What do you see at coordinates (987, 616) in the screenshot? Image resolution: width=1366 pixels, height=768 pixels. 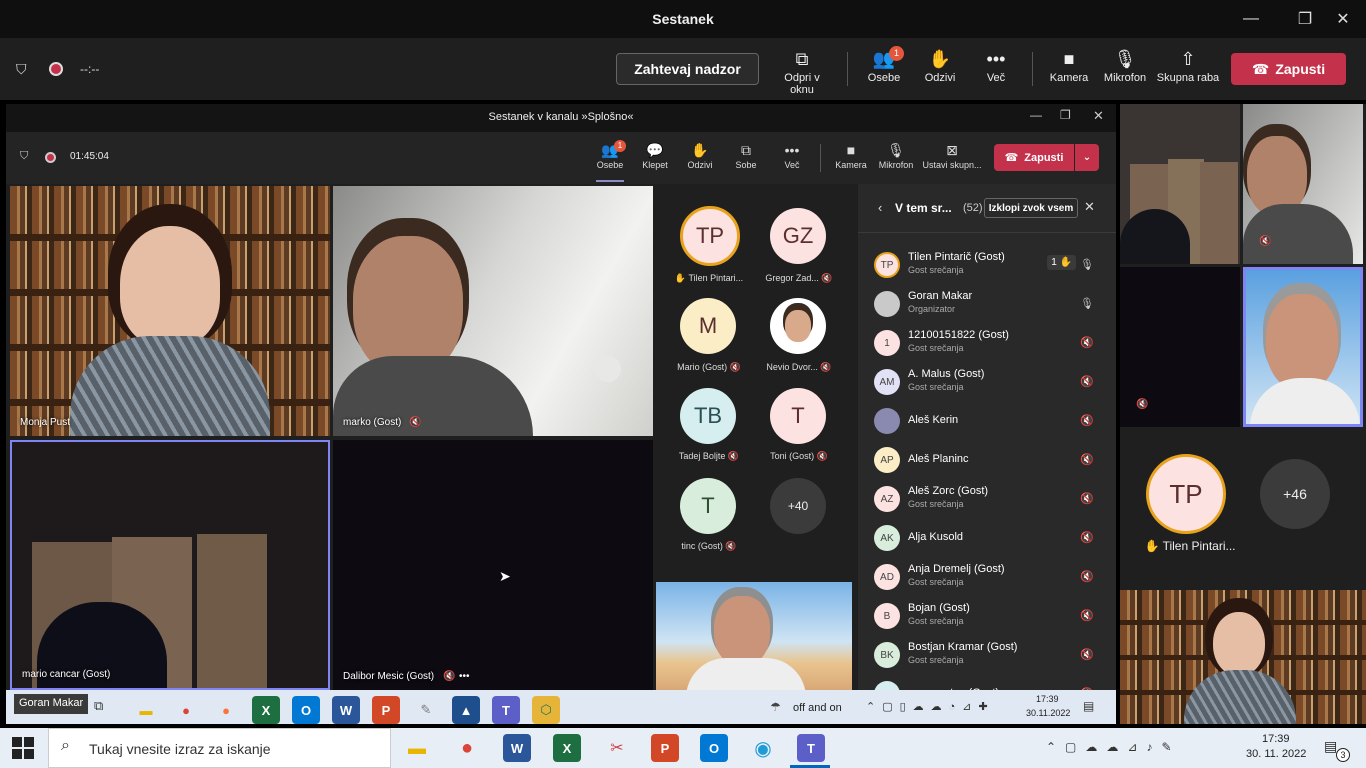 I see `participant-row: B Bojan (Gost) Gost srečanja 🔇` at bounding box center [987, 616].